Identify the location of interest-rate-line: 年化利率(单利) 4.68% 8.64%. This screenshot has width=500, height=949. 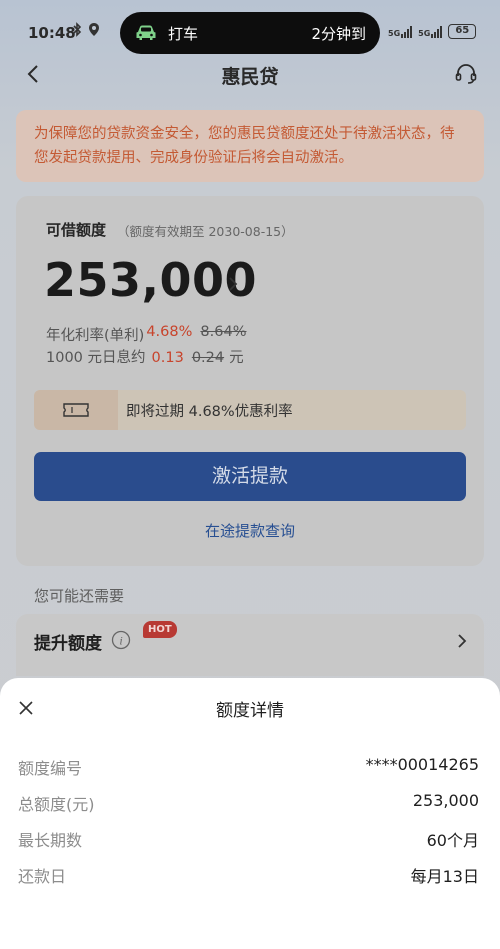
(146, 334).